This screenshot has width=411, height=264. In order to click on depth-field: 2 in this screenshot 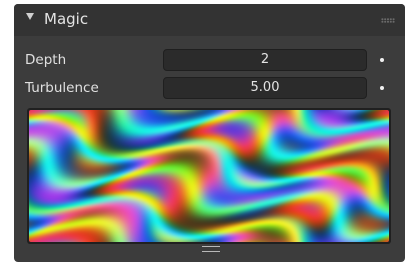, I will do `click(265, 60)`.